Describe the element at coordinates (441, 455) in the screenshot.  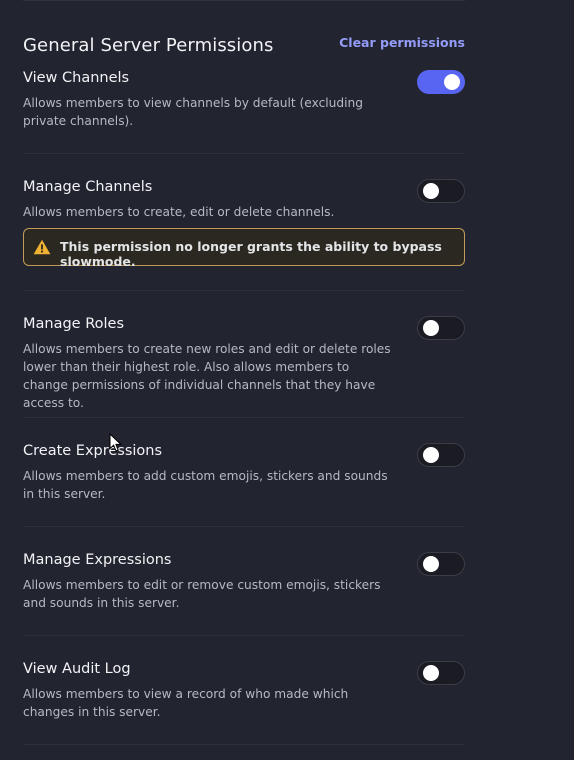
I see `create-expressions-toggle` at that location.